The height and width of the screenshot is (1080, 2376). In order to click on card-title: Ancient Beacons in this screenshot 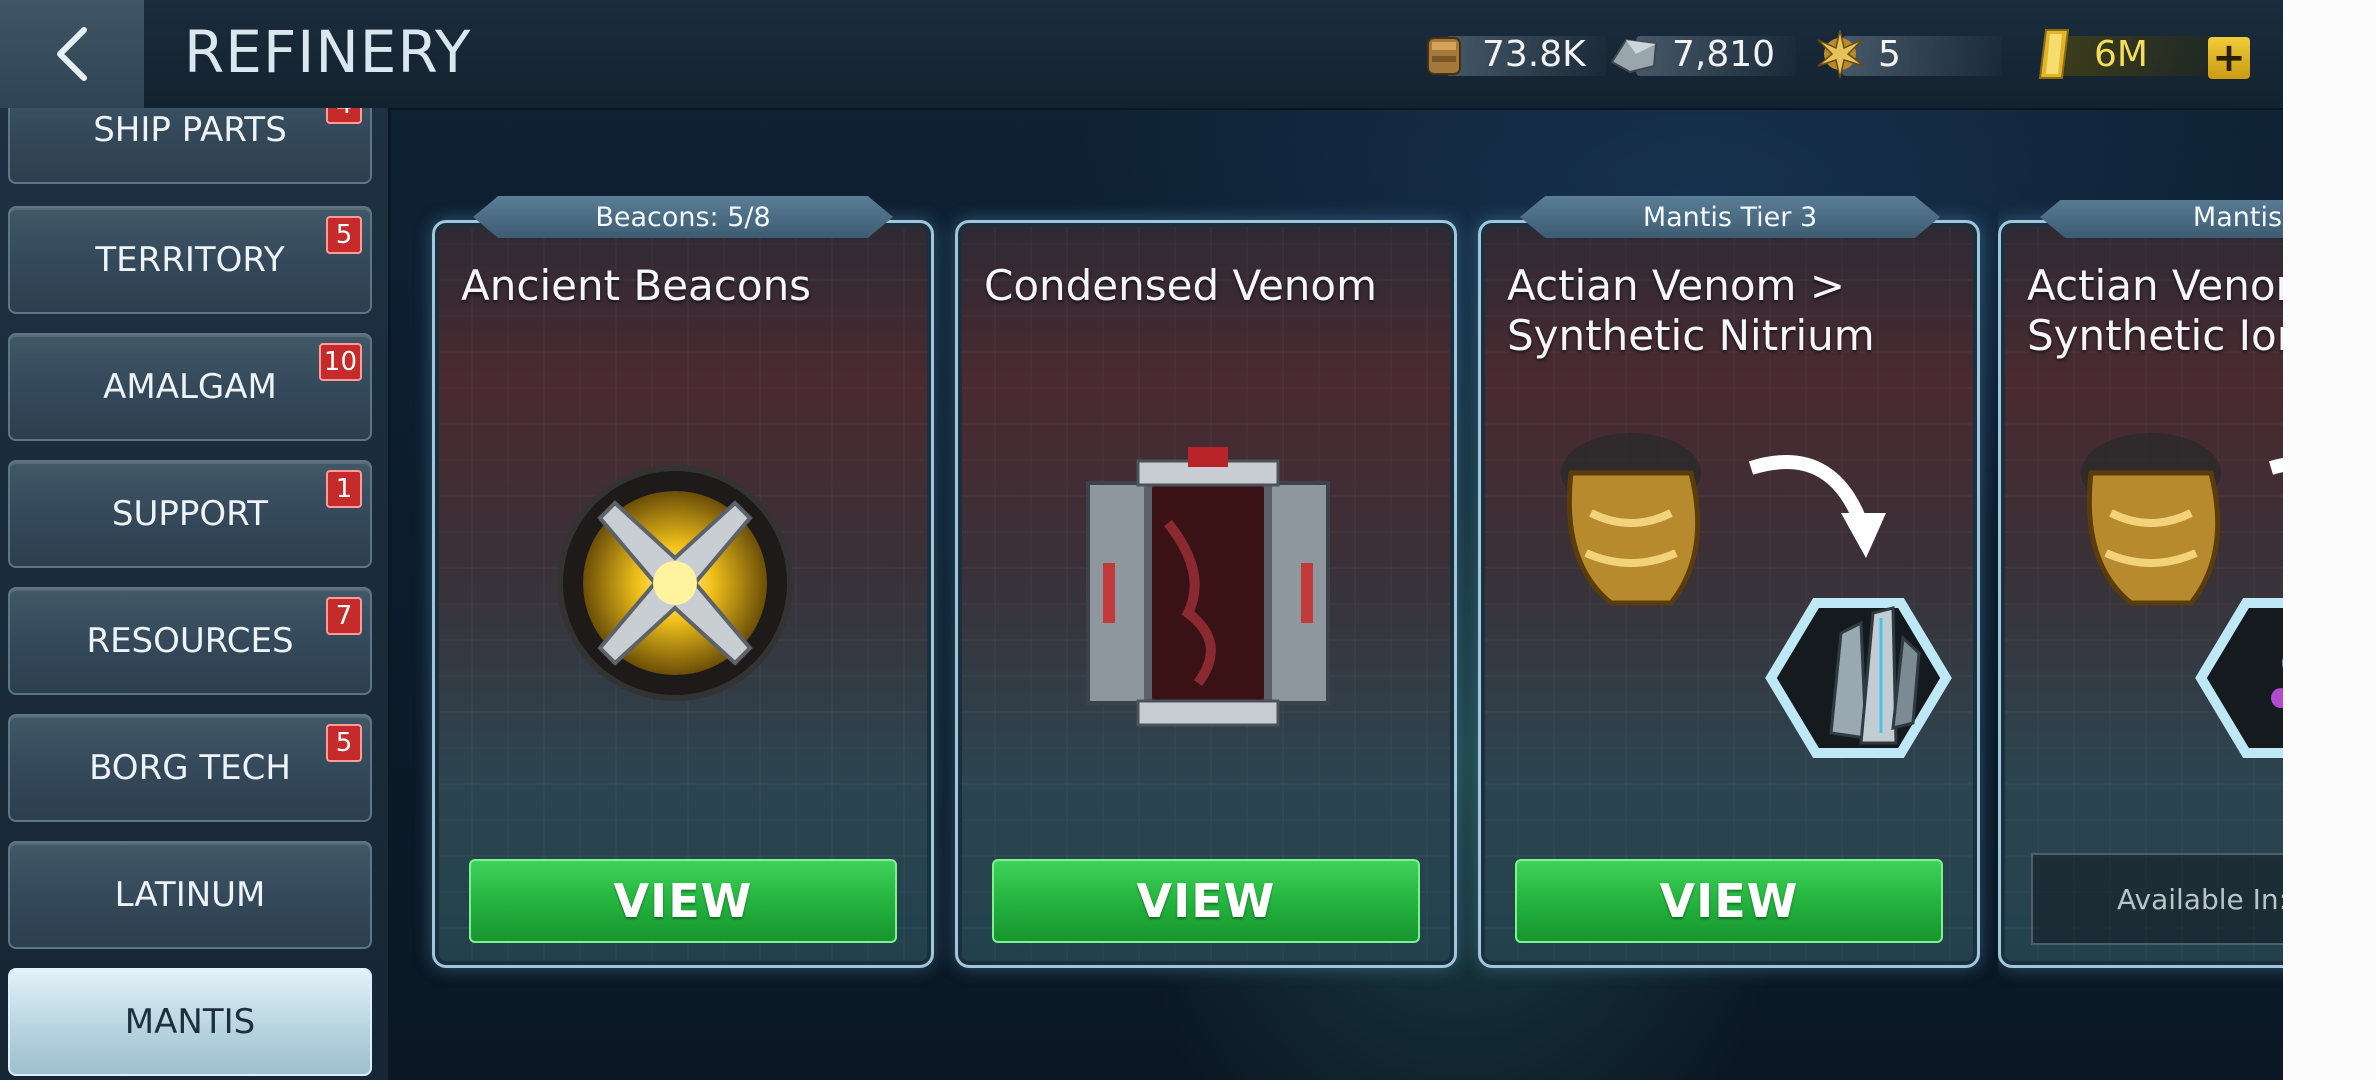, I will do `click(636, 285)`.